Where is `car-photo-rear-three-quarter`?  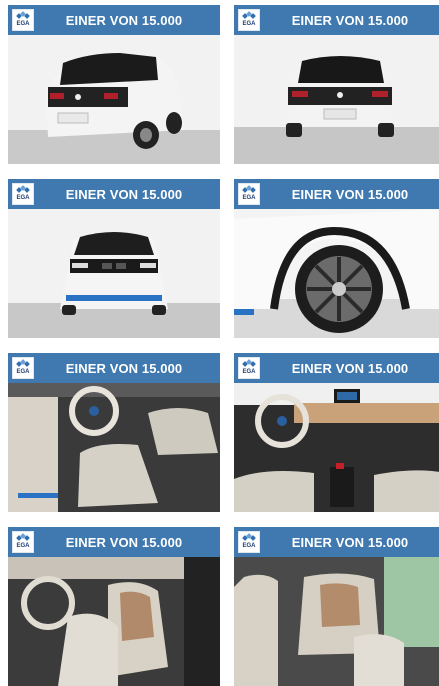 car-photo-rear-three-quarter is located at coordinates (114, 99).